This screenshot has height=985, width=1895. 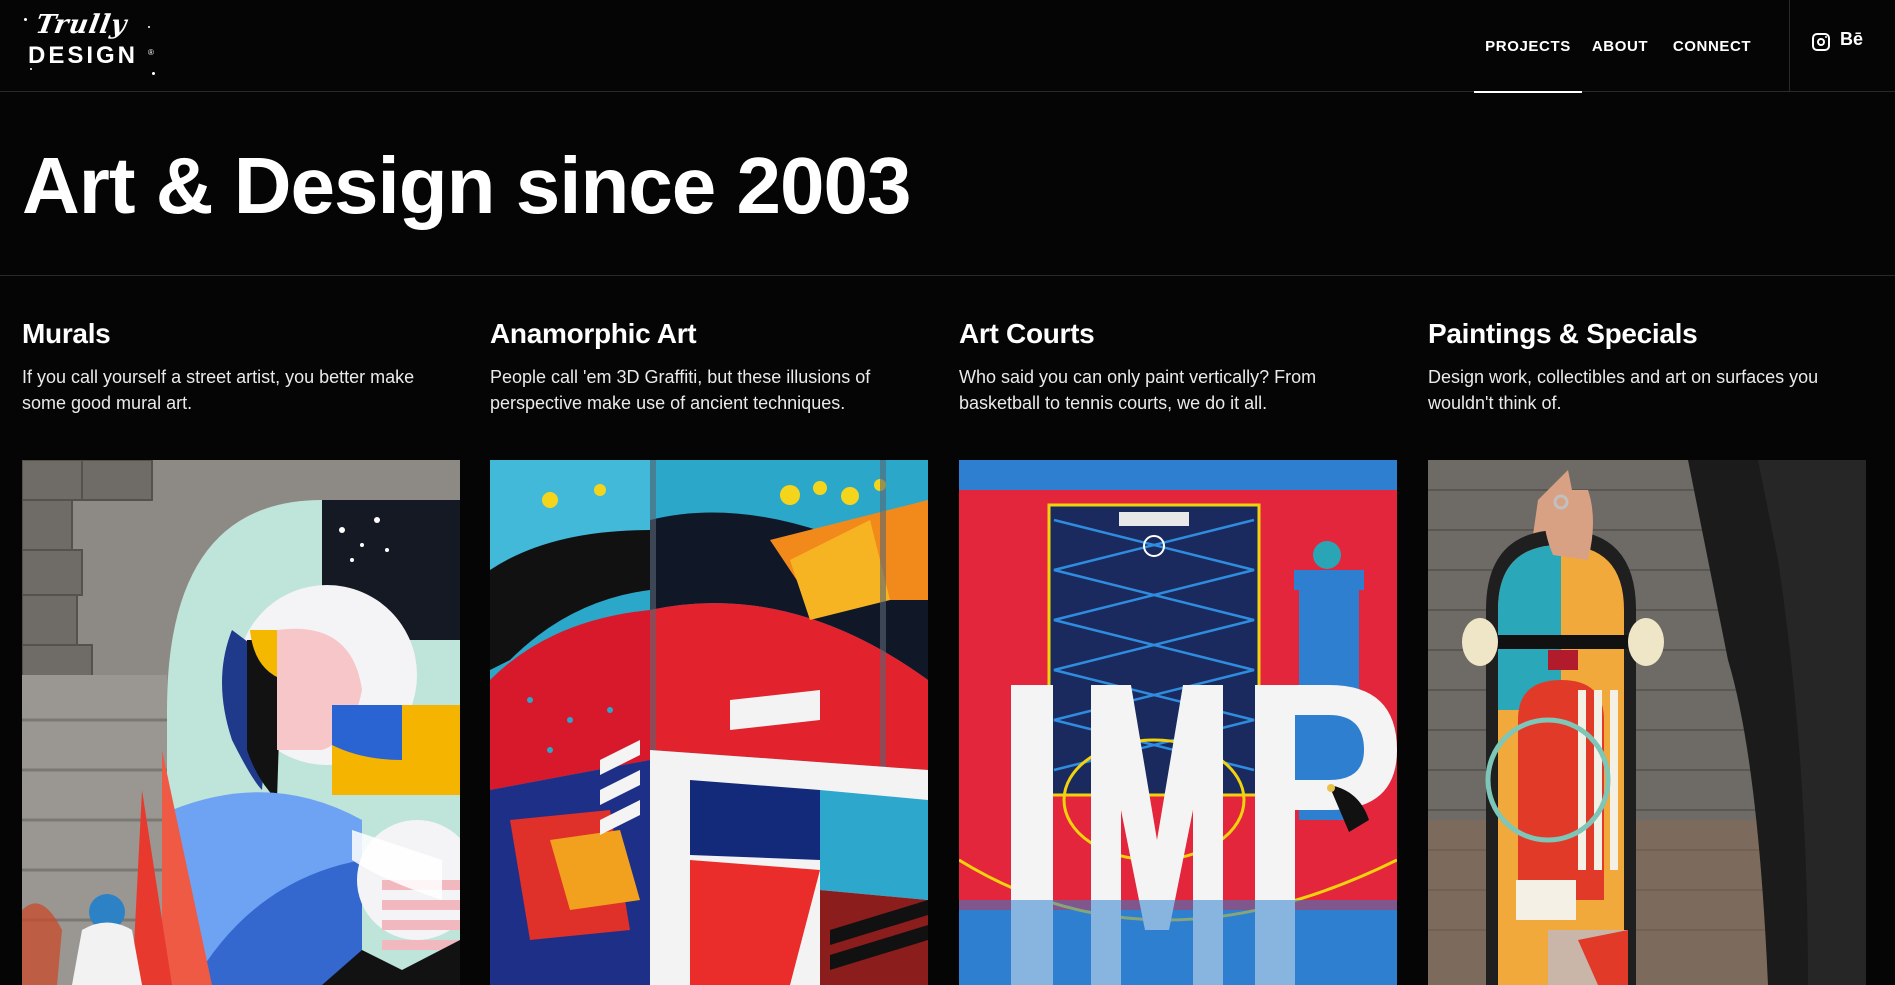 I want to click on logo-wordmark: DESIGN, so click(x=83, y=55).